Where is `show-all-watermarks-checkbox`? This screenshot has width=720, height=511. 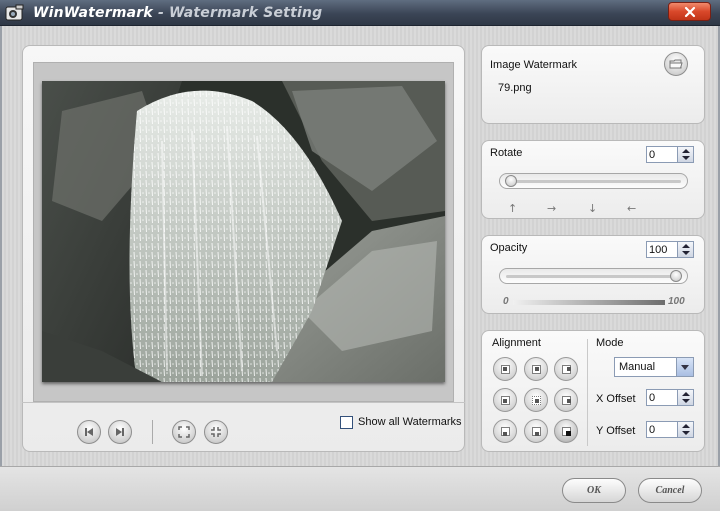 show-all-watermarks-checkbox is located at coordinates (346, 422).